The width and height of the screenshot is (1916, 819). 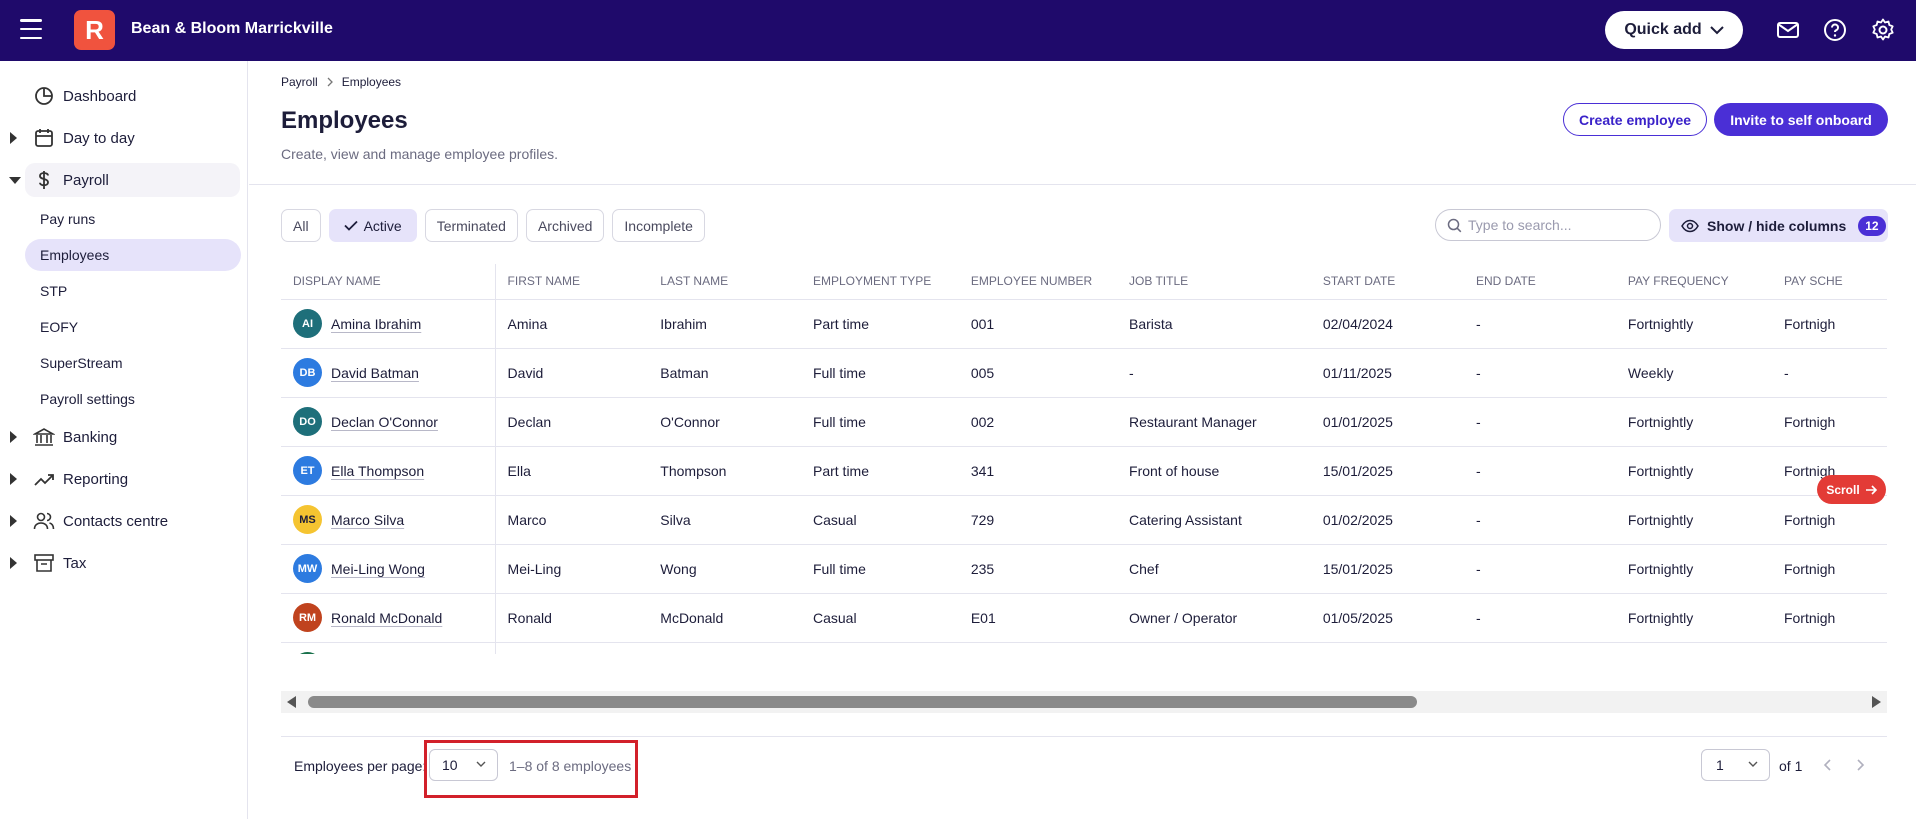 What do you see at coordinates (94, 30) in the screenshot?
I see `app-logo: R` at bounding box center [94, 30].